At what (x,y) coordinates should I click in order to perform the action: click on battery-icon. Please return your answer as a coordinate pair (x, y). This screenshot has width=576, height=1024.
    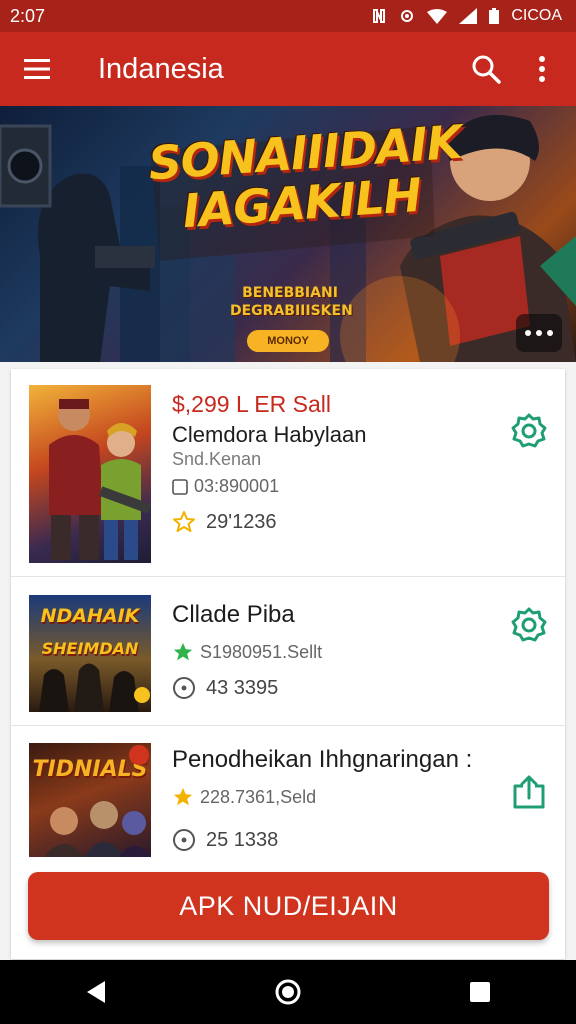
    Looking at the image, I should click on (494, 16).